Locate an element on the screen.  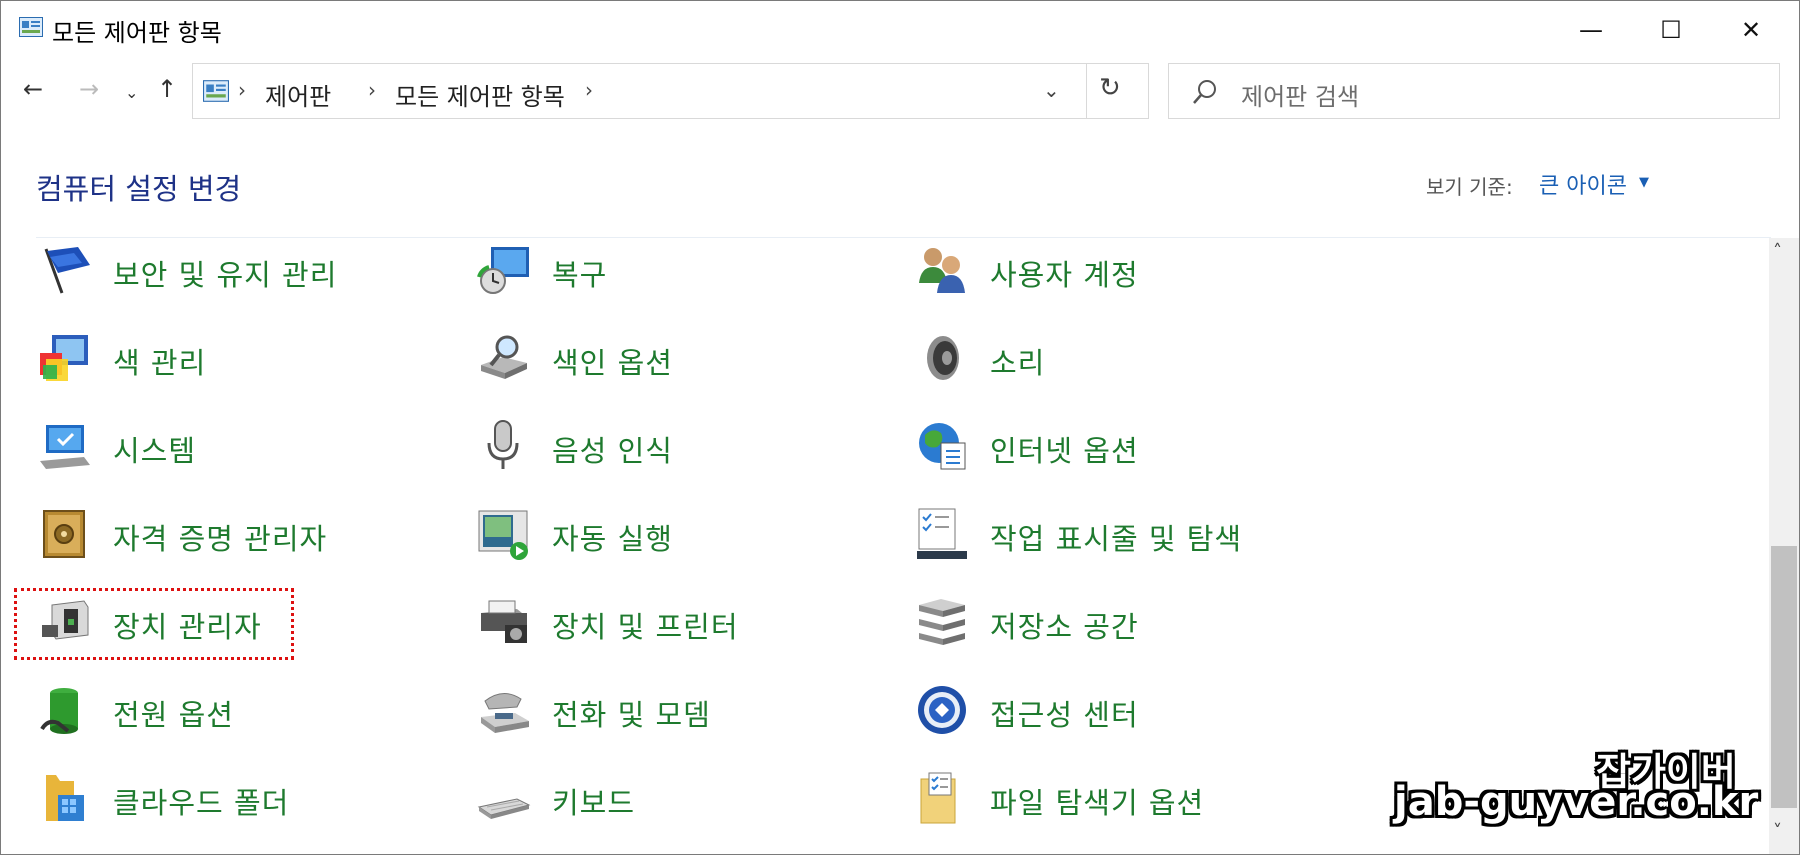
item-label: 사용자 계정 is located at coordinates (1064, 275).